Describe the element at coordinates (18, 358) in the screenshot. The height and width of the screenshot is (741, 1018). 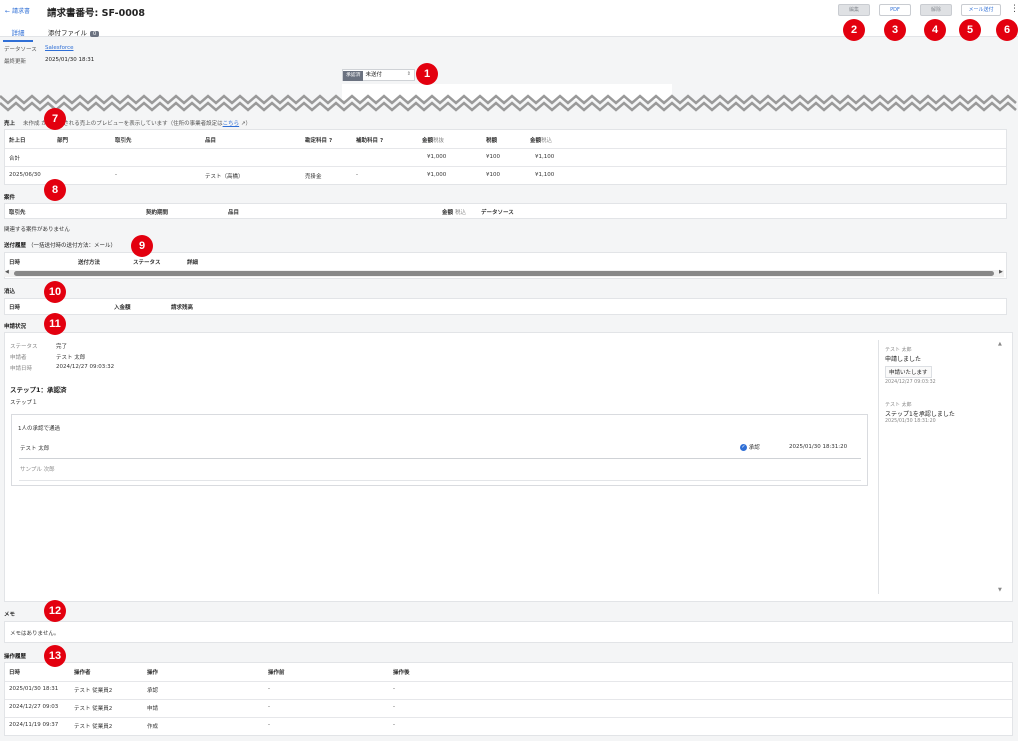
I see `applicant-label: 申請者` at that location.